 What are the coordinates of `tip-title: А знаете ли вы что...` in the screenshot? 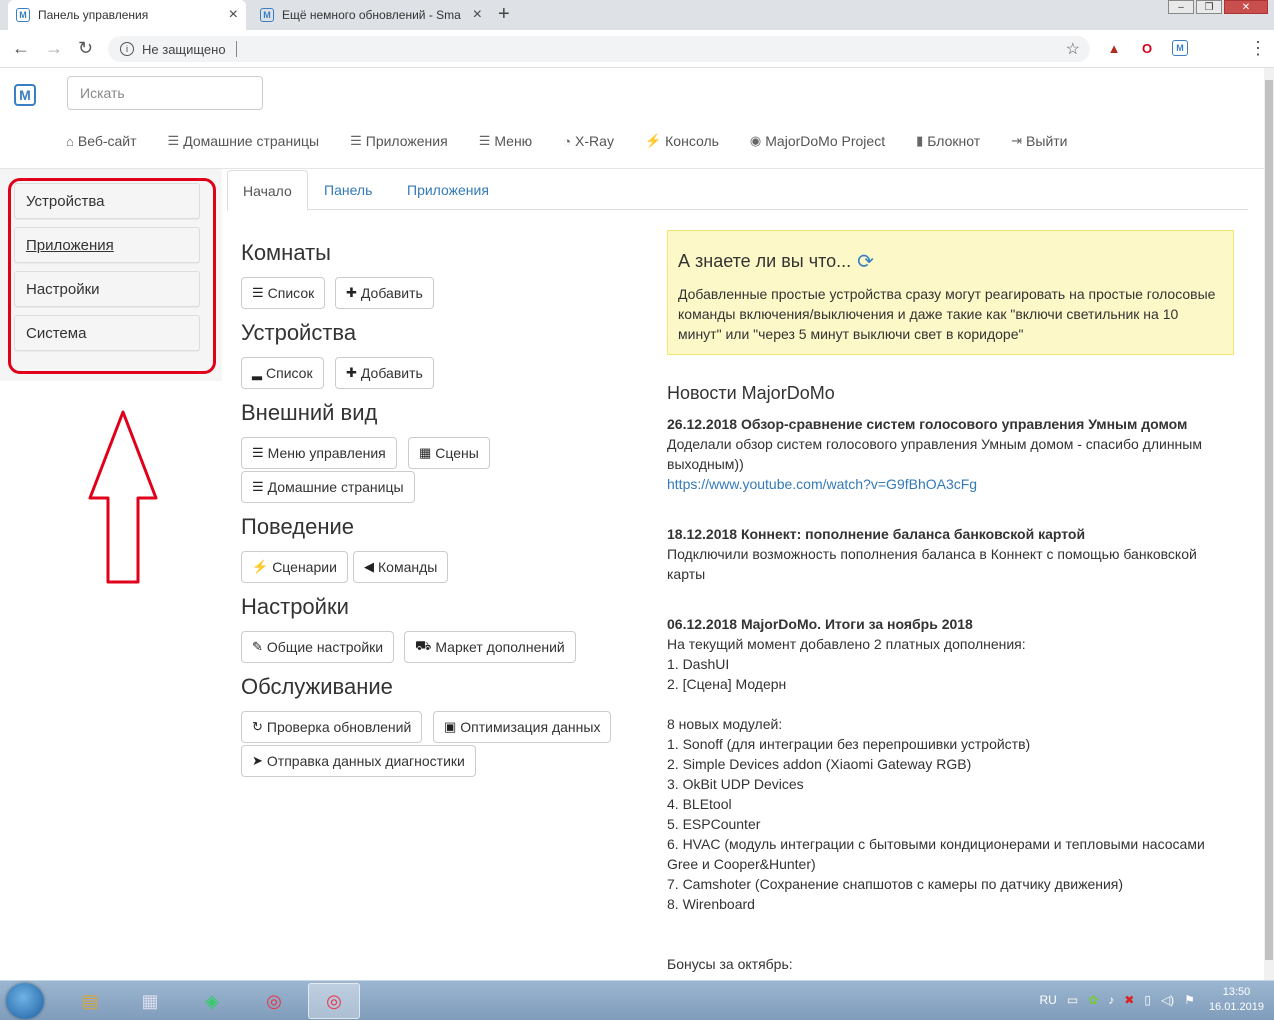 It's located at (765, 261).